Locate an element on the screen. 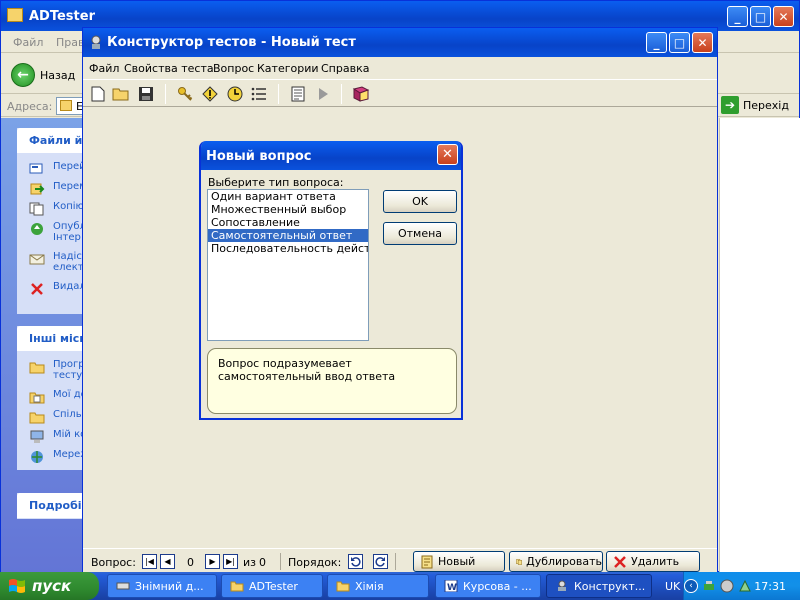 This screenshot has height=600, width=800. clock-icon is located at coordinates (235, 94).